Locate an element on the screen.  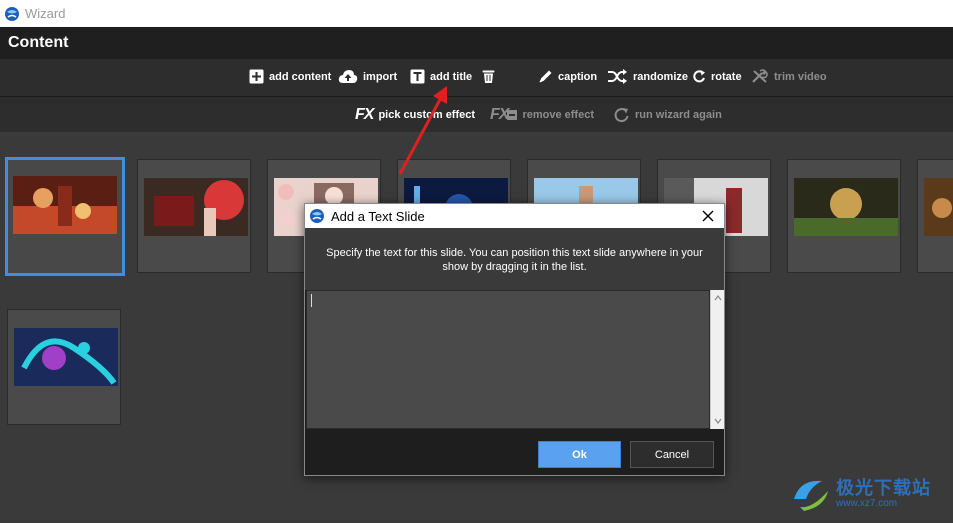
window-titlebar: Wizard is located at coordinates (476, 13).